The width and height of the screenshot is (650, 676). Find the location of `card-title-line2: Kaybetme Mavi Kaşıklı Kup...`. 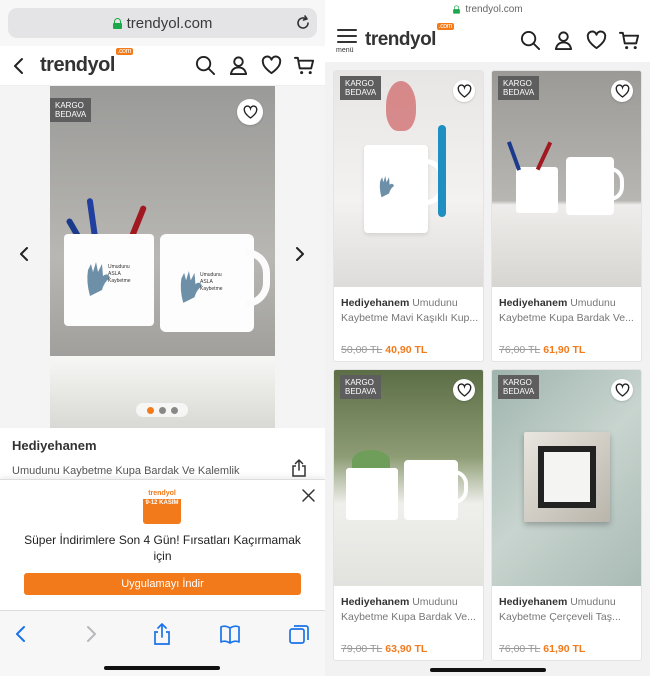

card-title-line2: Kaybetme Mavi Kaşıklı Kup... is located at coordinates (410, 318).